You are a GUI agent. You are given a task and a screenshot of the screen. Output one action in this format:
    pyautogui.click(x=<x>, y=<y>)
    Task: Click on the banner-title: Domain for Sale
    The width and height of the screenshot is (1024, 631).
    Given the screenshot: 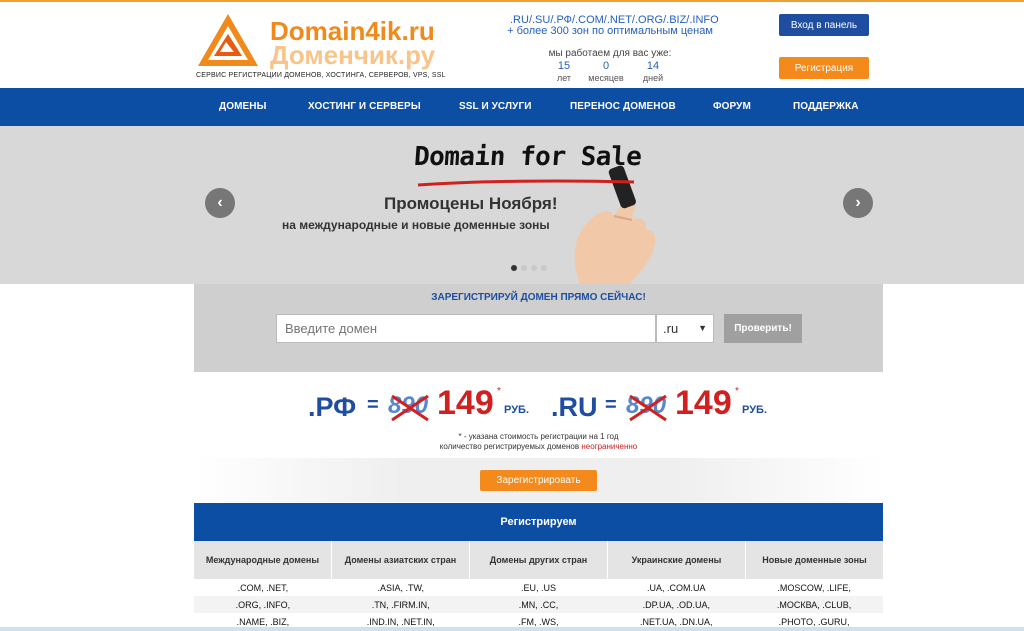 What is the action you would take?
    pyautogui.click(x=527, y=157)
    